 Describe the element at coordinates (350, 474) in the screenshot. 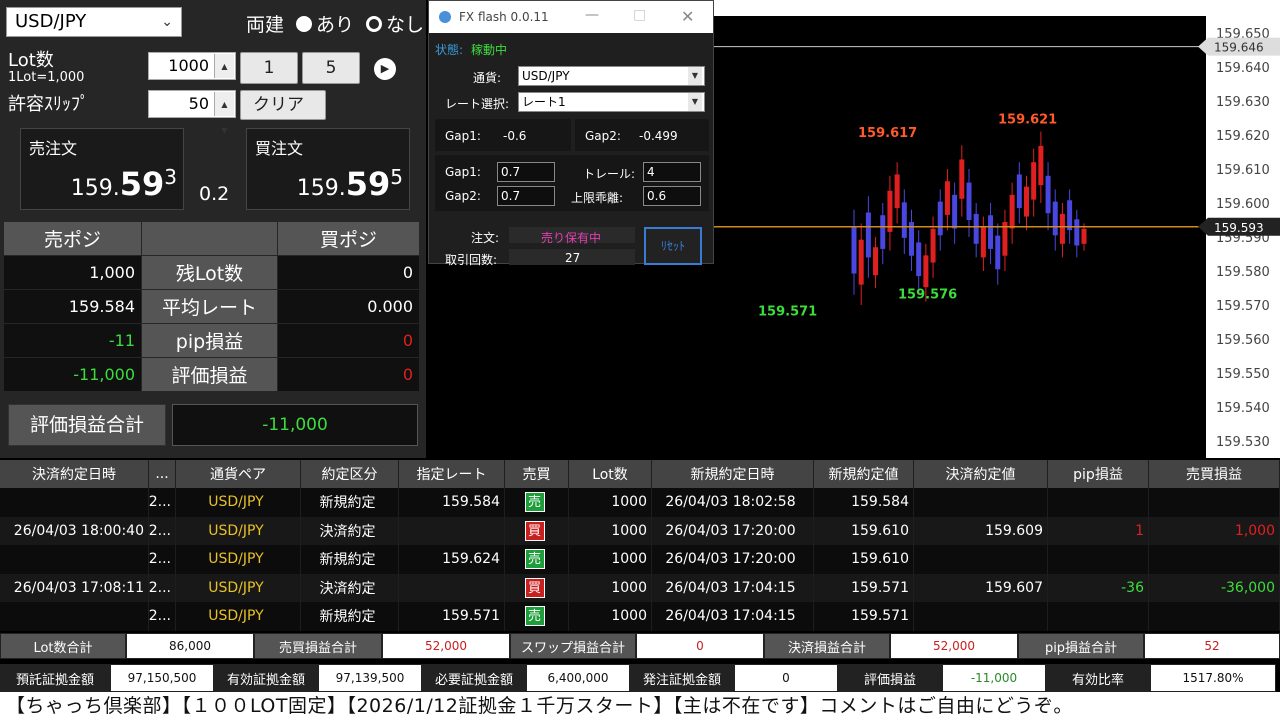

I see `col-kind: 約定区分` at that location.